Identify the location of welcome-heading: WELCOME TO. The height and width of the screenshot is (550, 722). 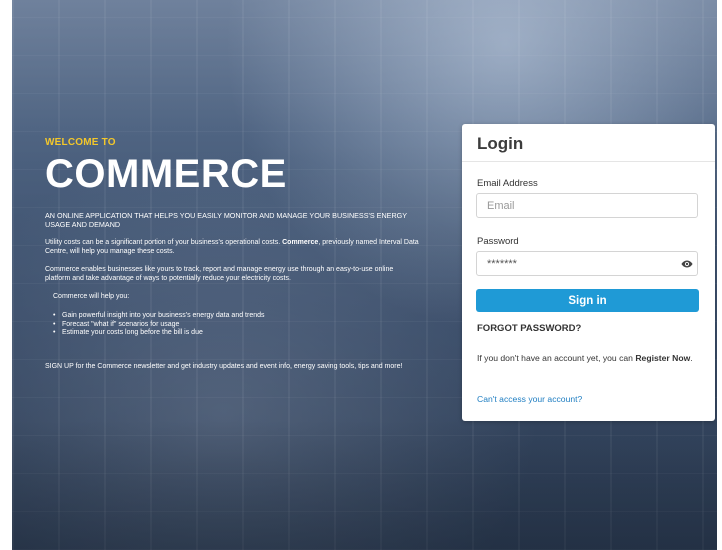
(80, 142).